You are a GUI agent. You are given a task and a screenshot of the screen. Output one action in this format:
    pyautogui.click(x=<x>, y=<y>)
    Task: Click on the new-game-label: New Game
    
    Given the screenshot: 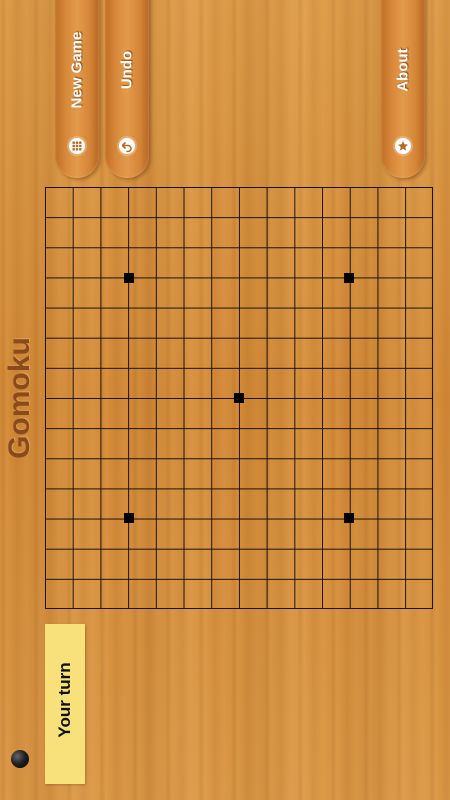 What is the action you would take?
    pyautogui.click(x=77, y=70)
    